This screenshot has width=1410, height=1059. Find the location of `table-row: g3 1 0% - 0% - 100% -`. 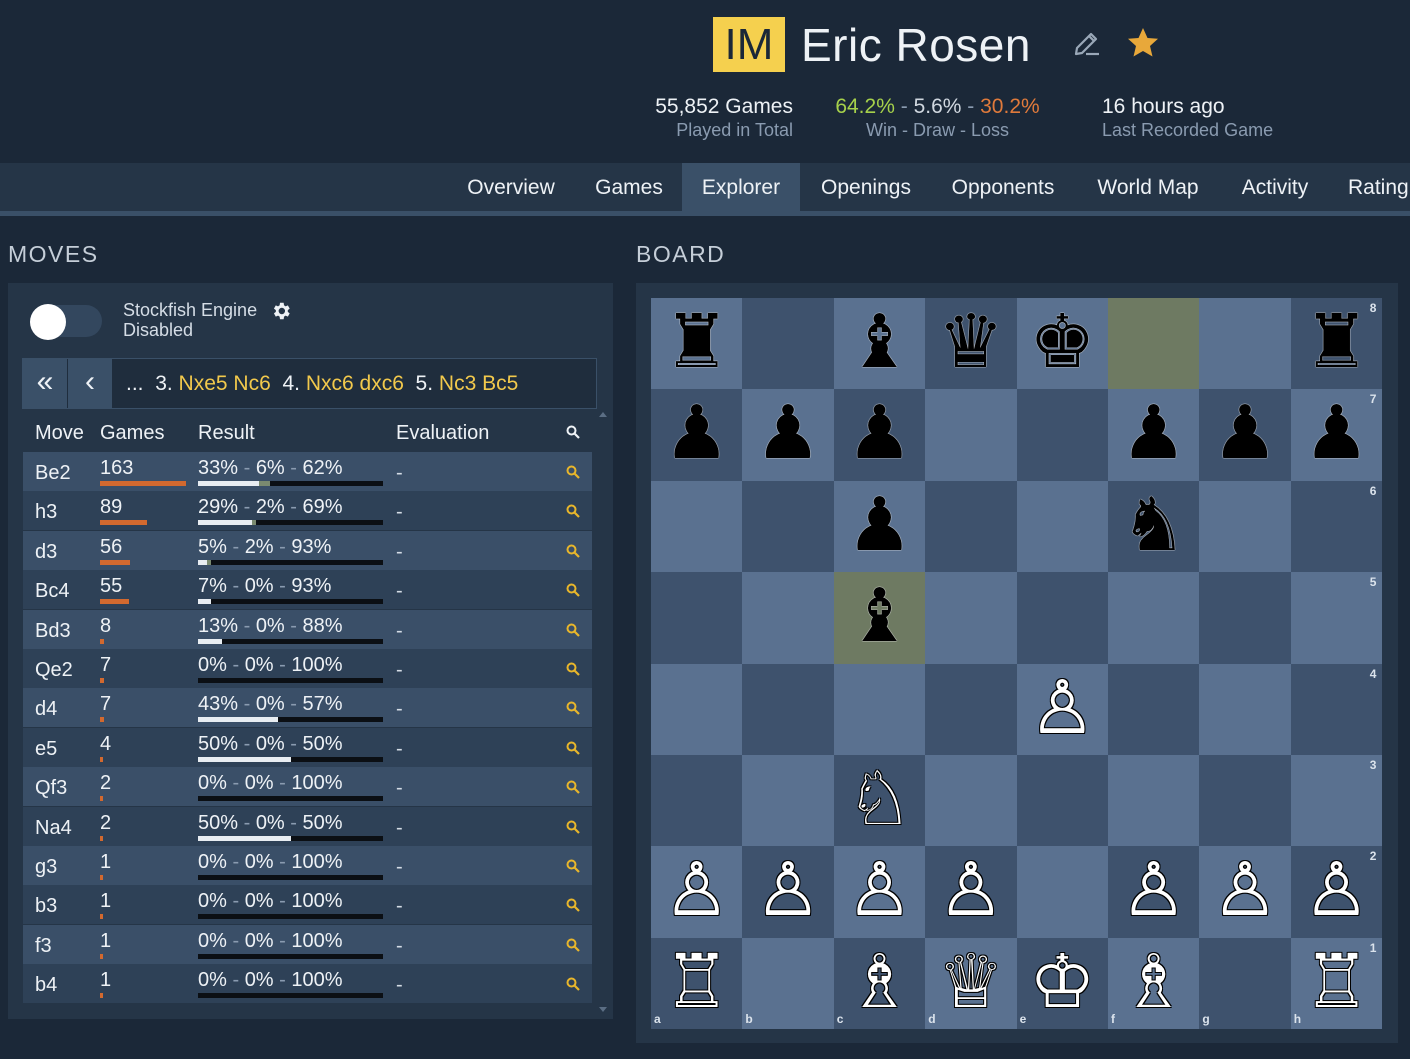

table-row: g3 1 0% - 0% - 100% - is located at coordinates (307, 865).